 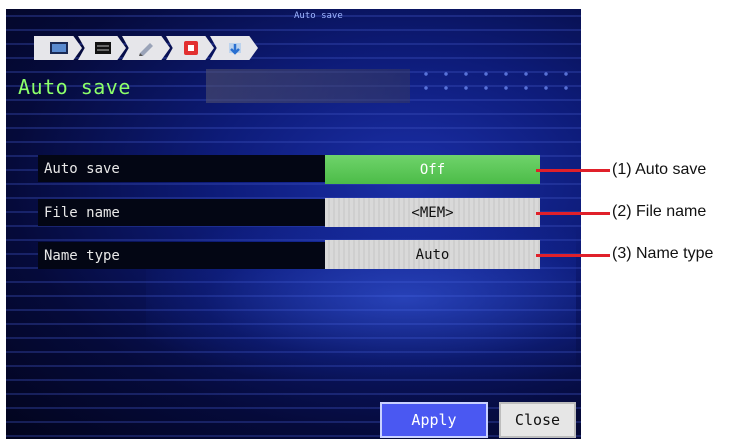 I want to click on background-dots, so click(x=496, y=82).